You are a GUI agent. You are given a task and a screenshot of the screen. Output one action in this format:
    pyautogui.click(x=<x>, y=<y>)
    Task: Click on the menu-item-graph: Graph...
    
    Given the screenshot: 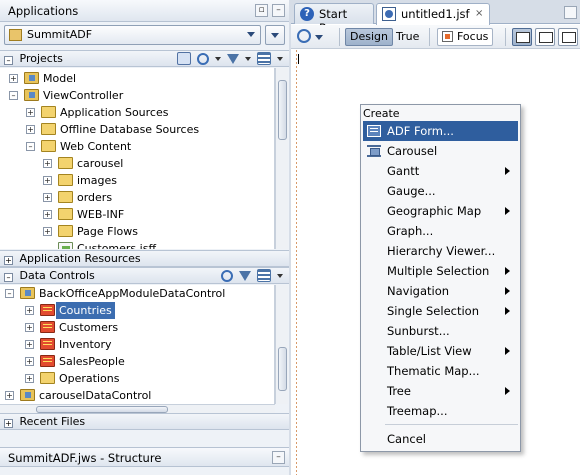 What is the action you would take?
    pyautogui.click(x=440, y=231)
    